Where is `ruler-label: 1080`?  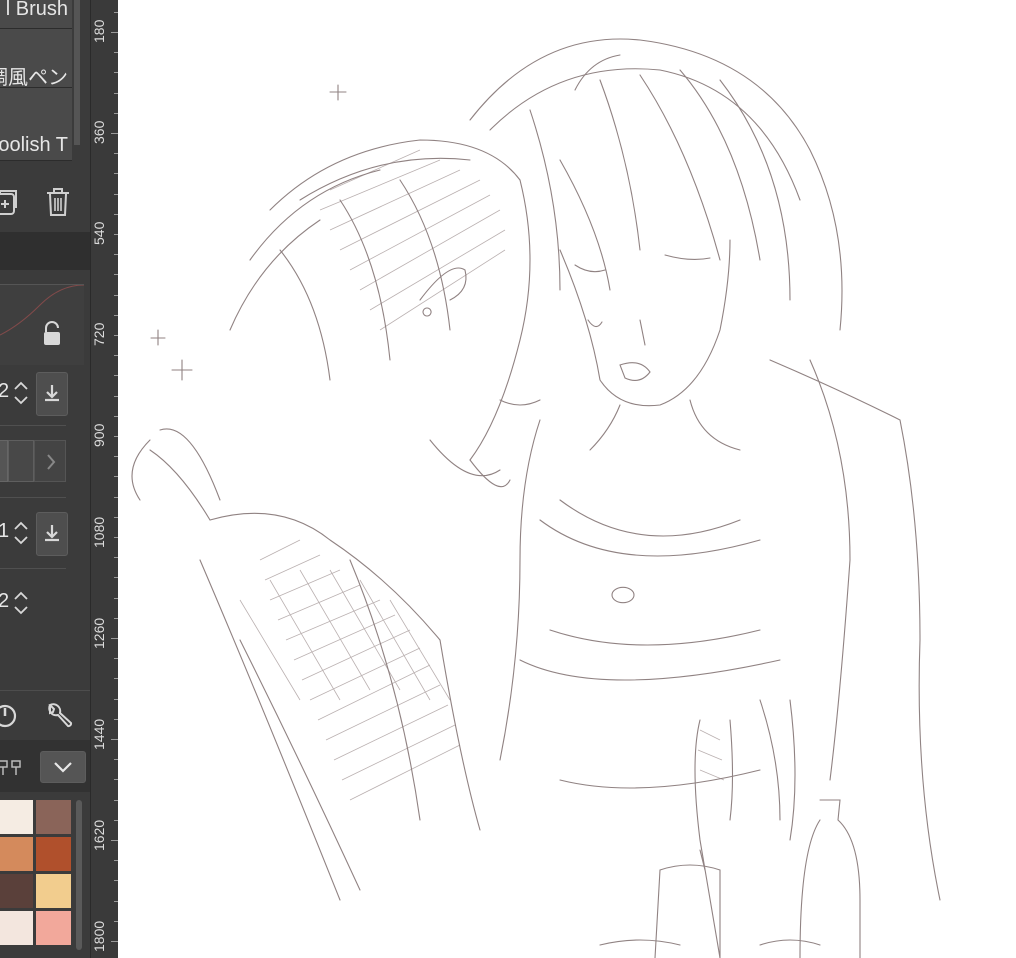
ruler-label: 1080 is located at coordinates (99, 532).